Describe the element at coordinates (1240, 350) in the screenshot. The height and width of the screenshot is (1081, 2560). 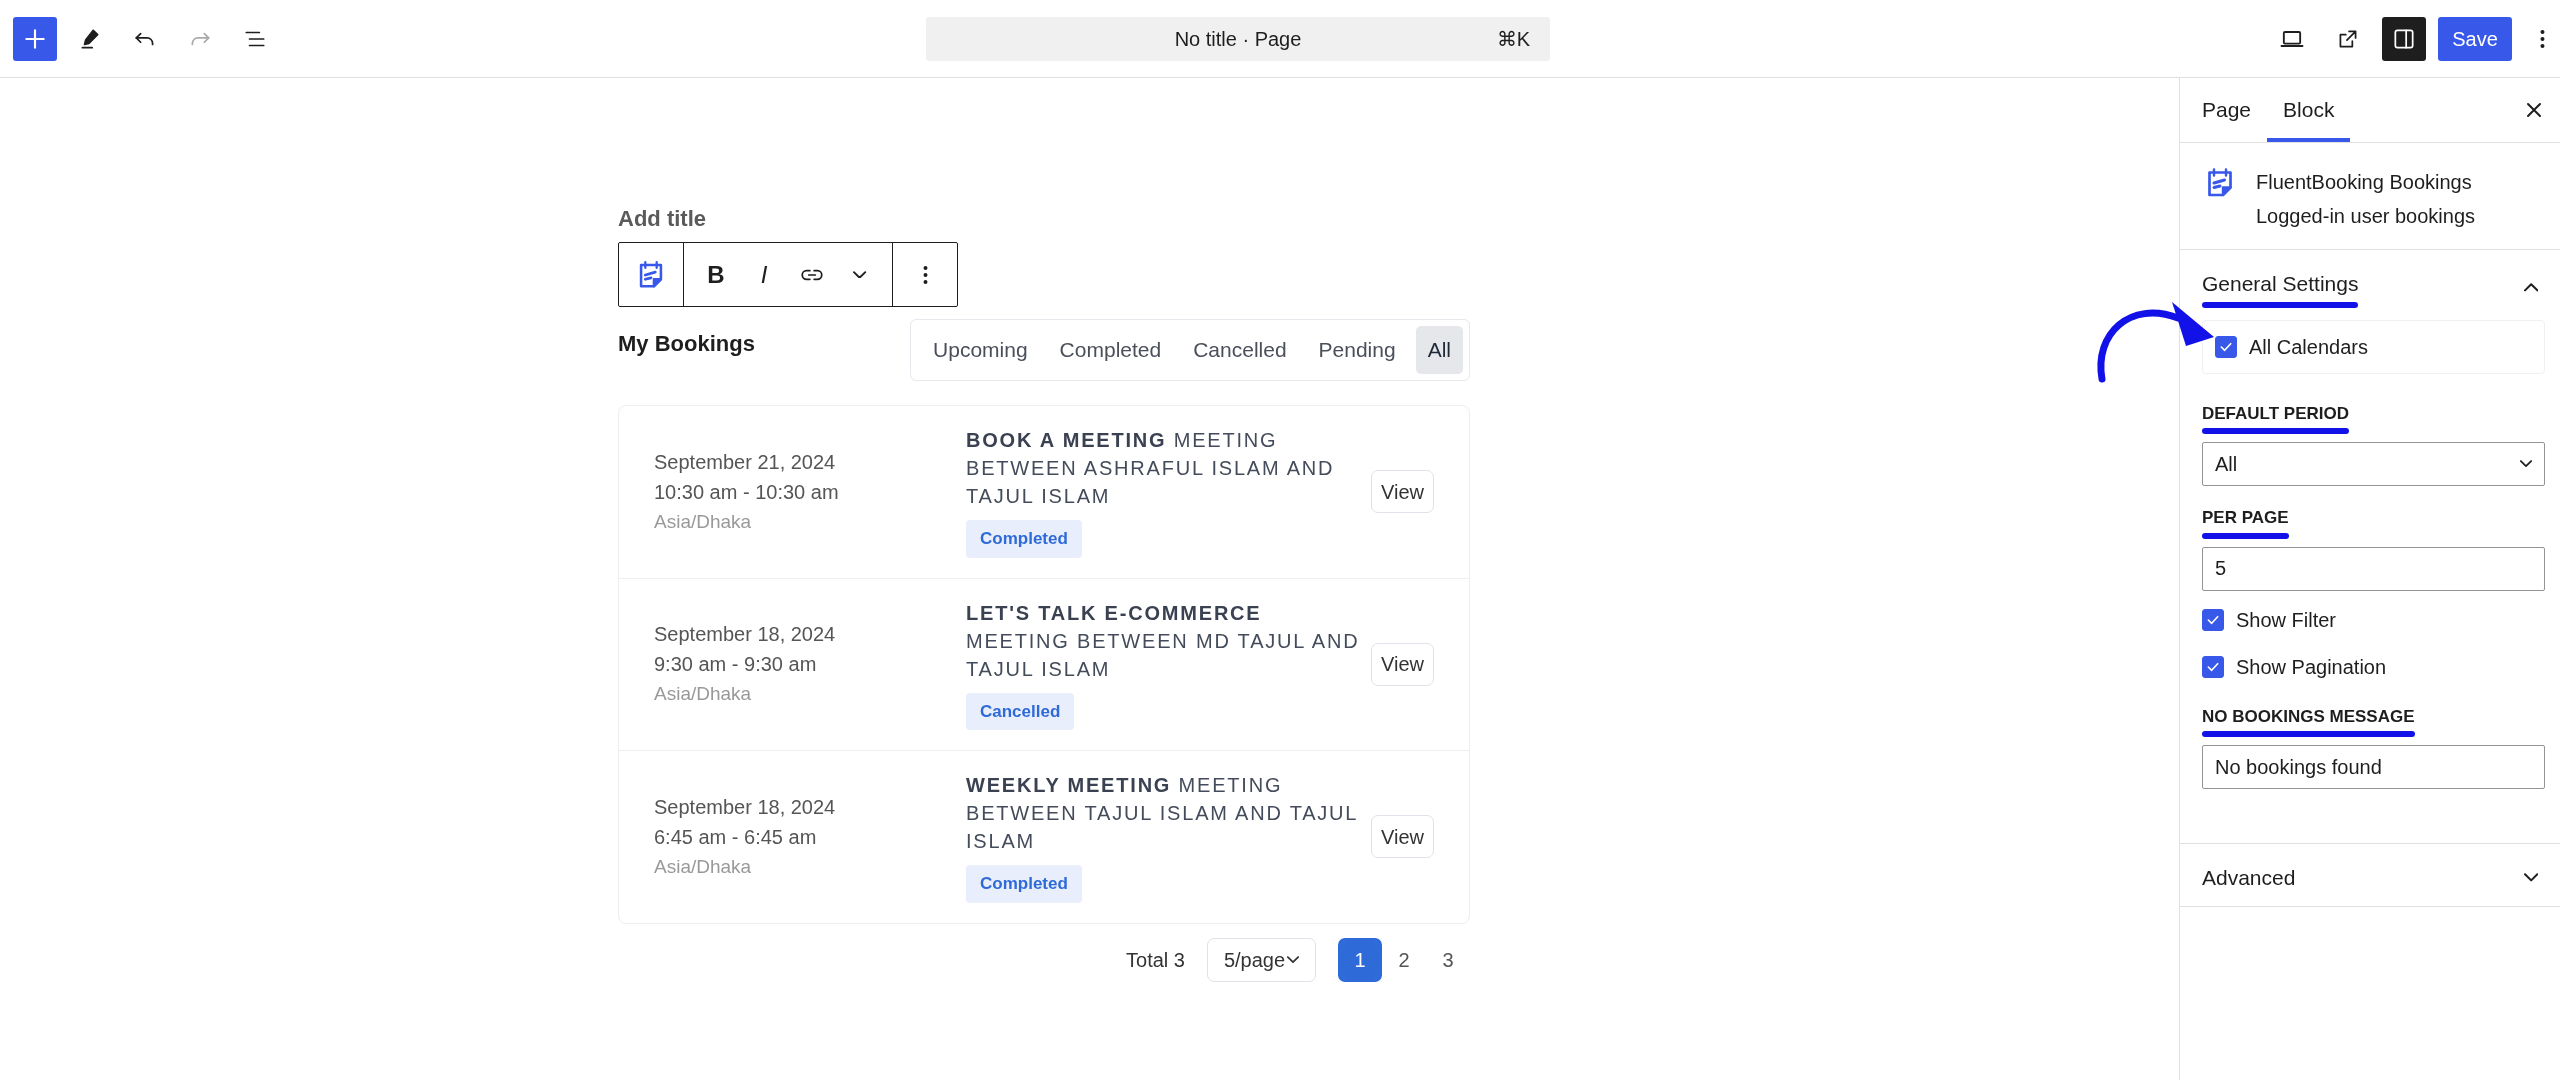
I see `filter-tab: Cancelled` at that location.